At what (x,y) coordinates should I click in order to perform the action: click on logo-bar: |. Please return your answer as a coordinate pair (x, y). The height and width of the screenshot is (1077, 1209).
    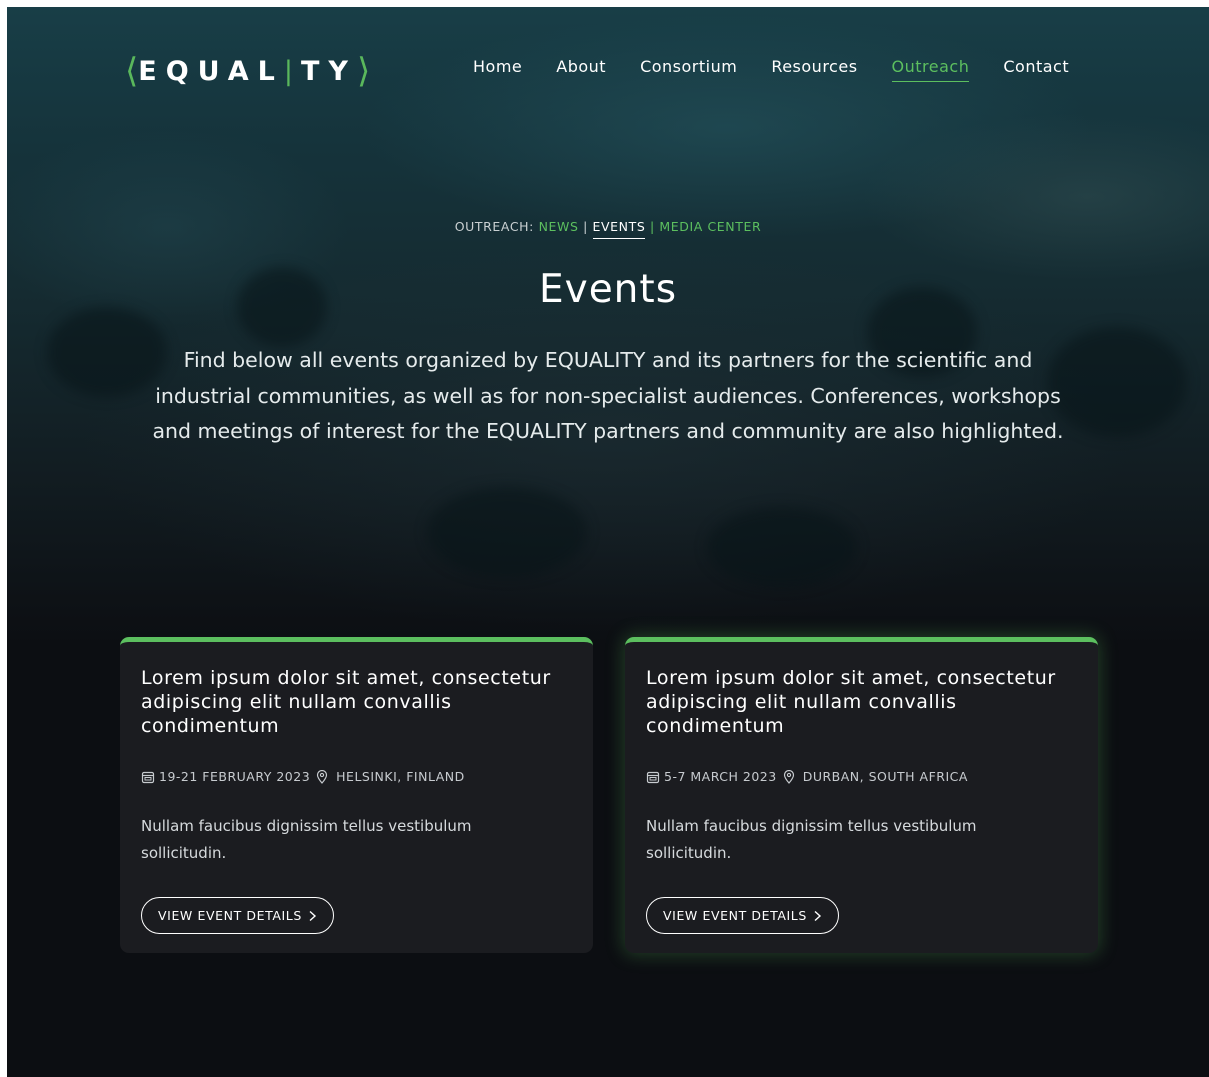
    Looking at the image, I should click on (292, 71).